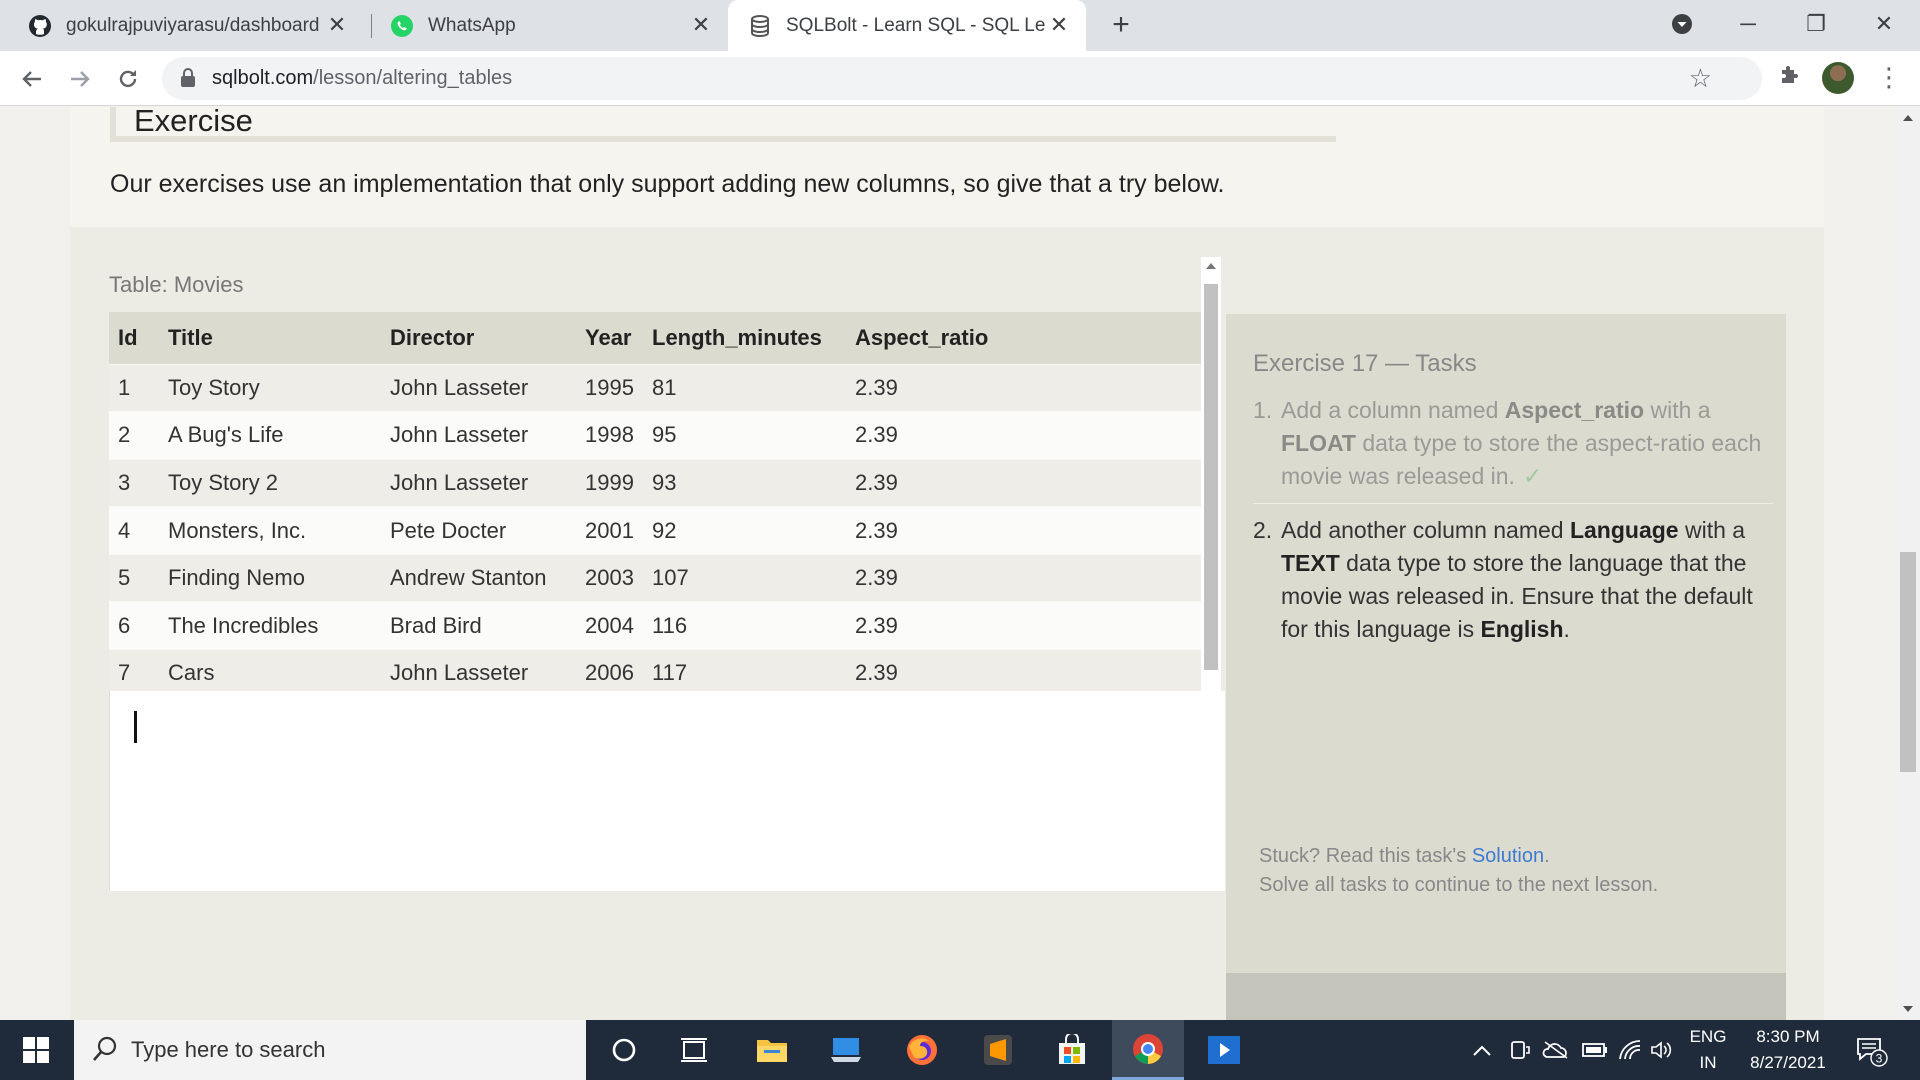 The height and width of the screenshot is (1080, 1920). I want to click on device-icon, so click(1520, 1050).